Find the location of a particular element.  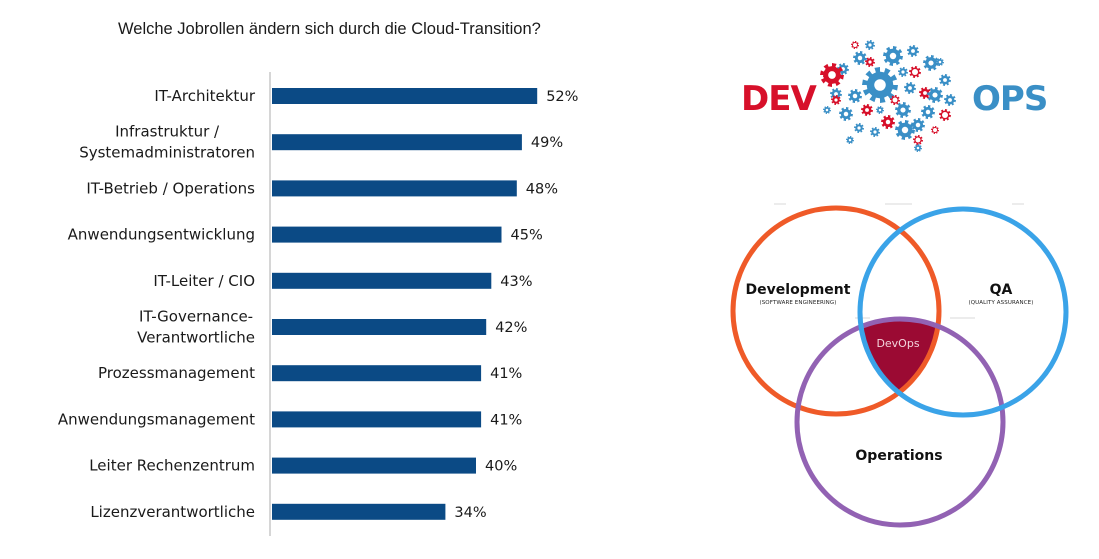

venn-label-operations: Operations is located at coordinates (898, 456).